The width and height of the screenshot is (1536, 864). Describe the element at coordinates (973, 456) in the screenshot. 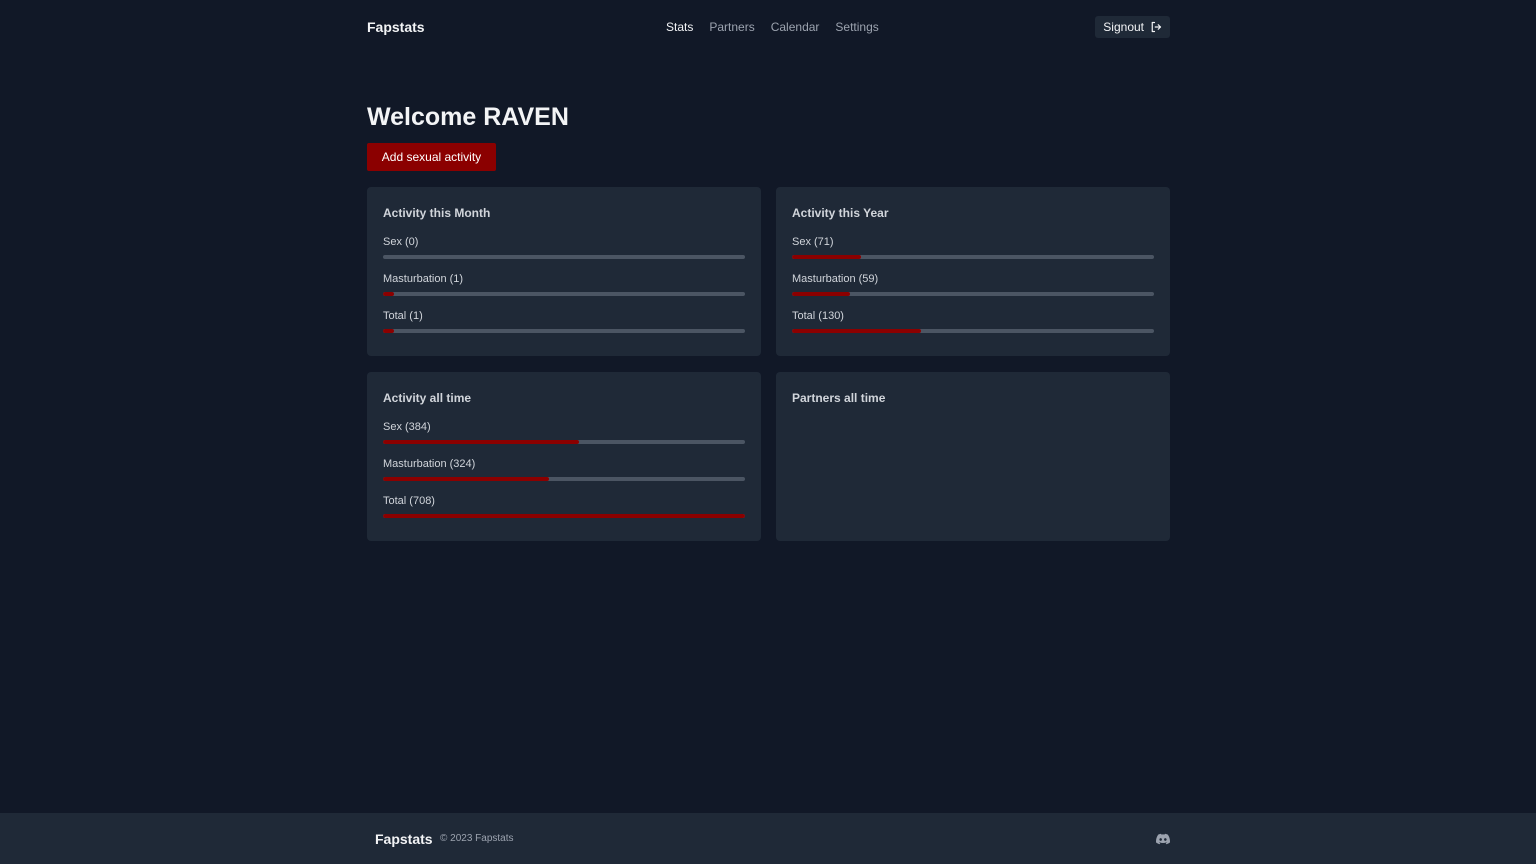

I see `card-partners-all-time: Partners all time` at that location.